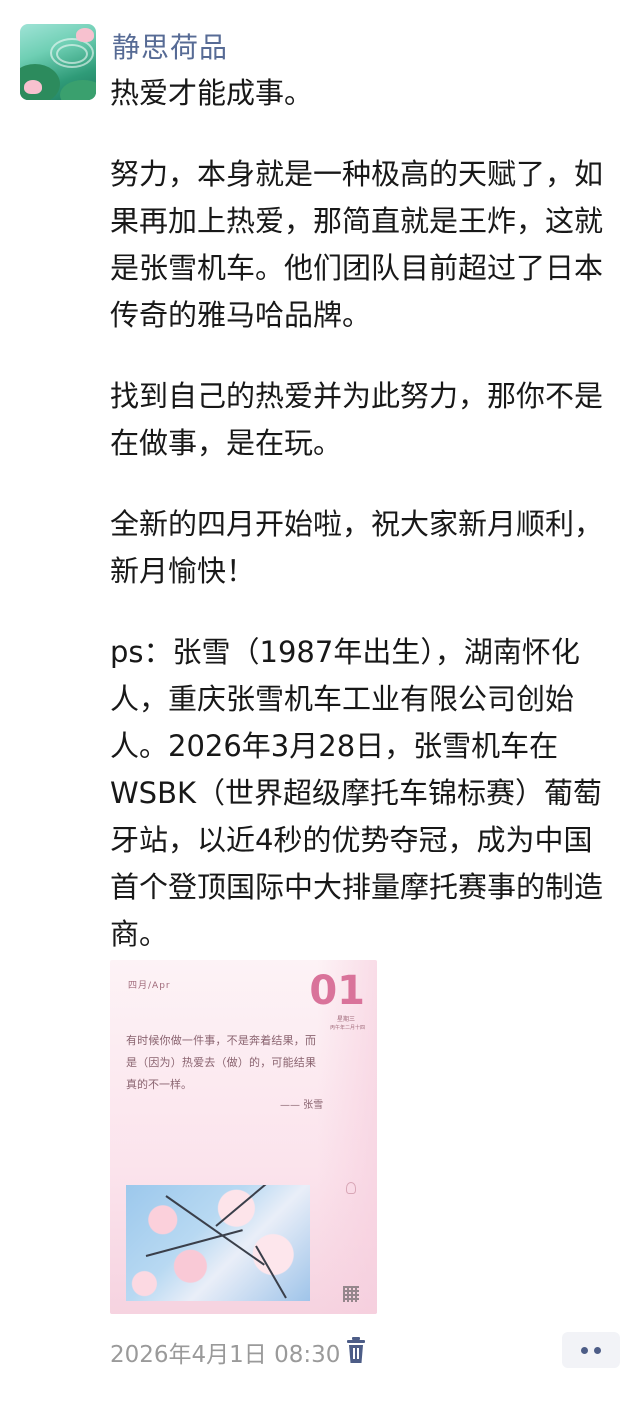  Describe the element at coordinates (302, 1105) in the screenshot. I see `image-signature: —— 张雪` at that location.